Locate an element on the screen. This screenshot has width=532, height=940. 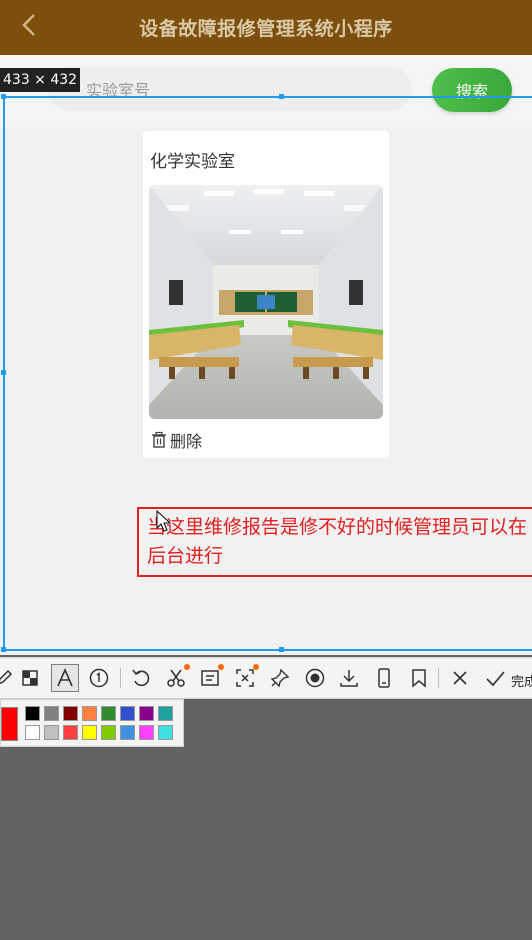
scan-icon is located at coordinates (245, 678).